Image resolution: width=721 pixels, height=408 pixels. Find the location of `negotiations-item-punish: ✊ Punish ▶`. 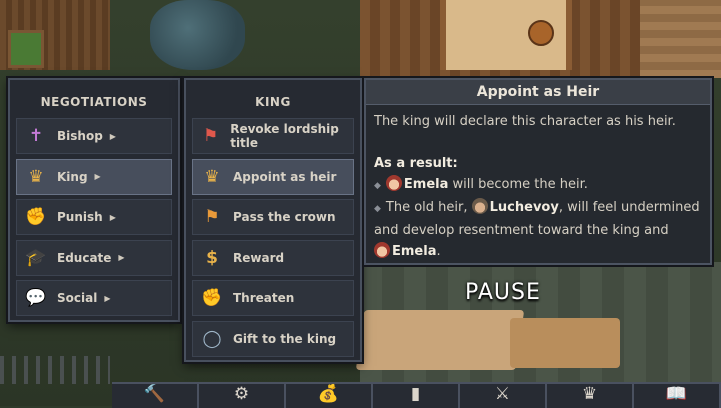

negotiations-item-punish: ✊ Punish ▶ is located at coordinates (94, 217).